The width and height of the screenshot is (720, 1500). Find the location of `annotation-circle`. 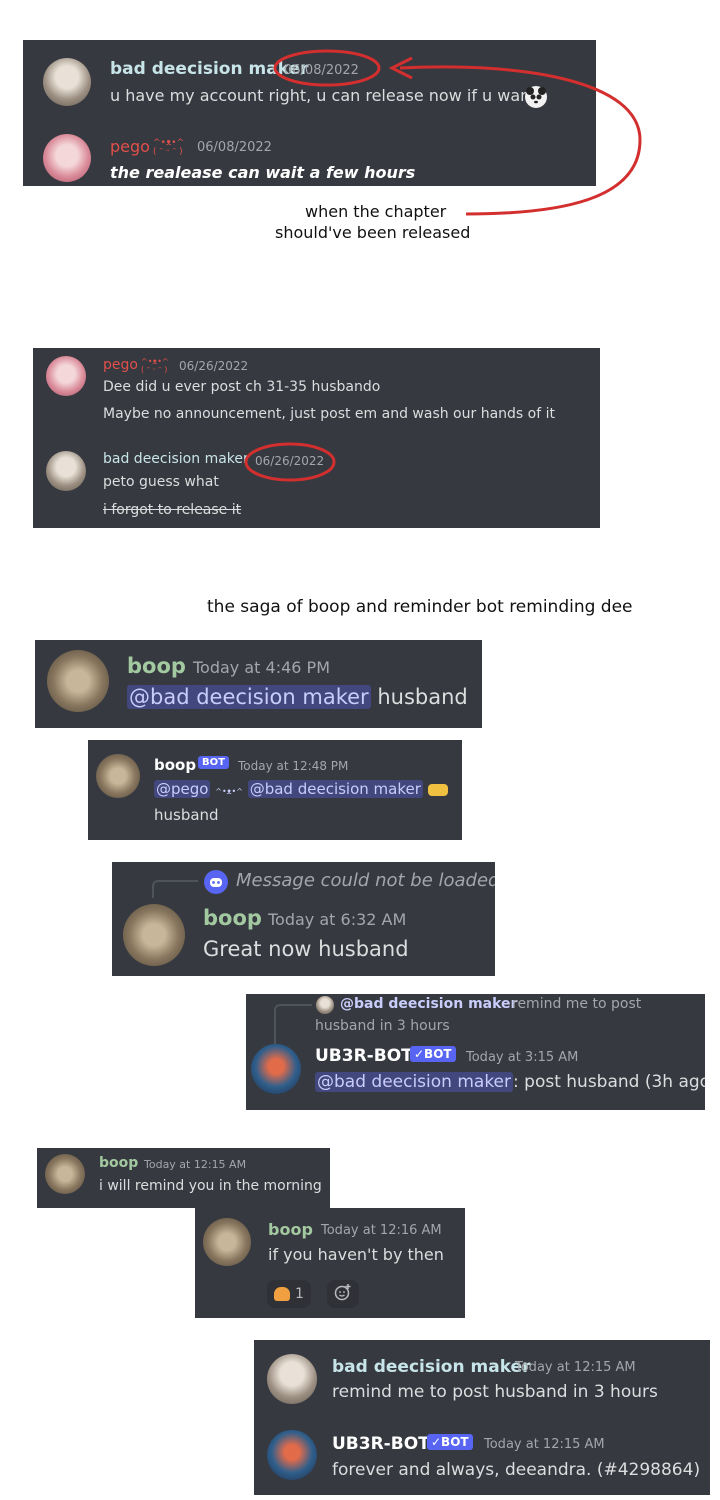

annotation-circle is located at coordinates (290, 462).